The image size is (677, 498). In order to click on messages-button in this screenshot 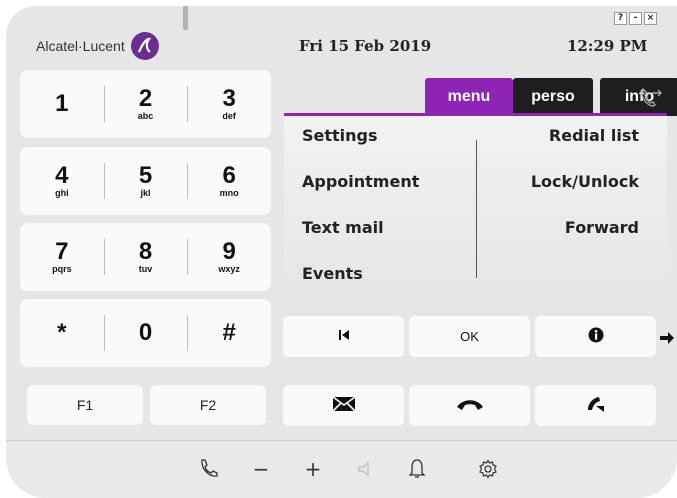, I will do `click(343, 405)`.